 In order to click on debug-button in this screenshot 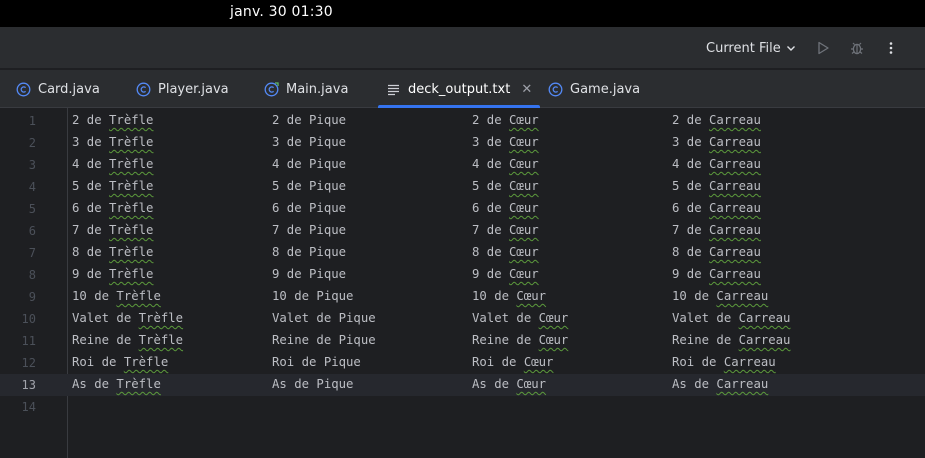, I will do `click(857, 48)`.